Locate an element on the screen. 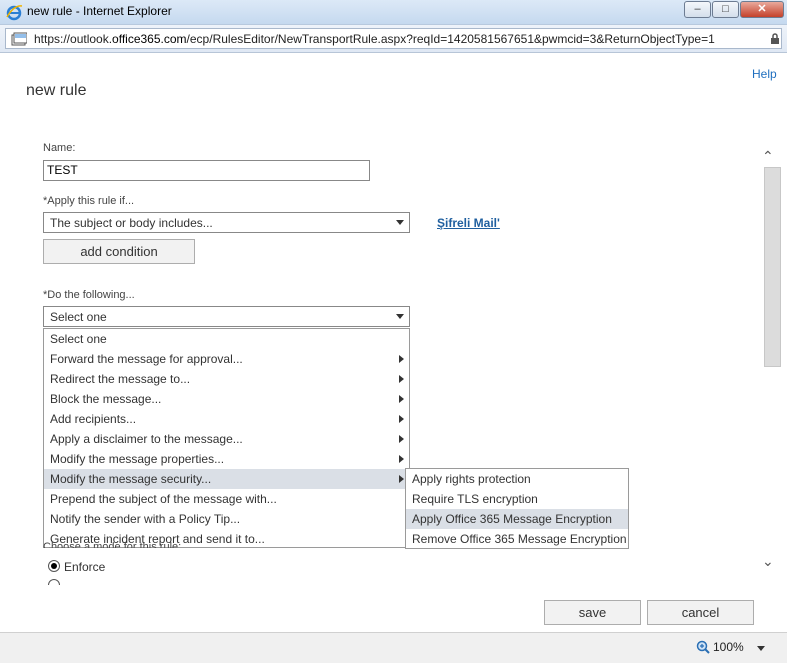 The image size is (787, 663). maximize-button: □ is located at coordinates (725, 9).